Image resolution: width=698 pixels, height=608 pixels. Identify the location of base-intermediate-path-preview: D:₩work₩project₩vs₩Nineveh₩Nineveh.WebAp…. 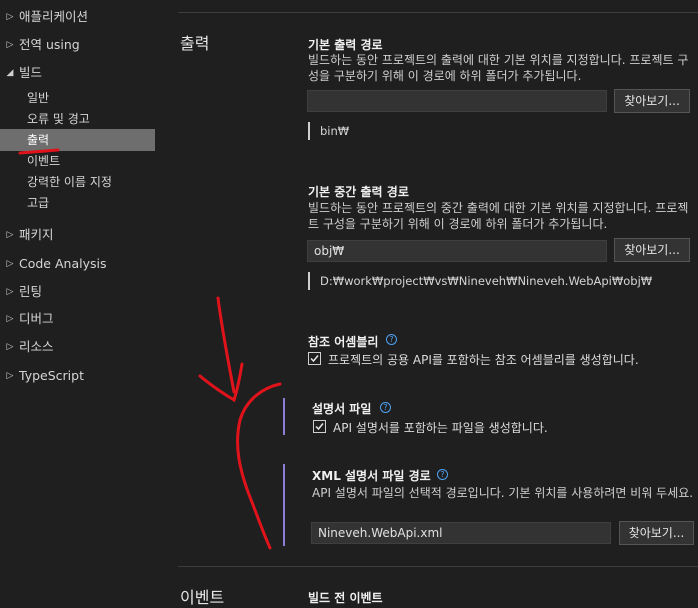
(480, 281).